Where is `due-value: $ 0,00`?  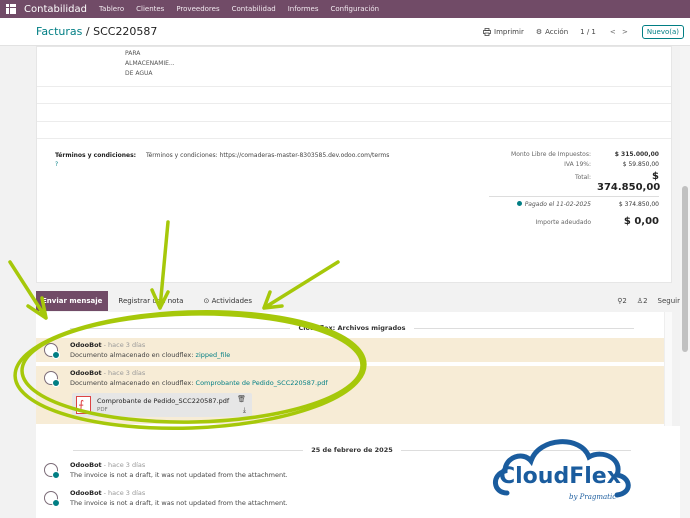
due-value: $ 0,00 is located at coordinates (641, 221).